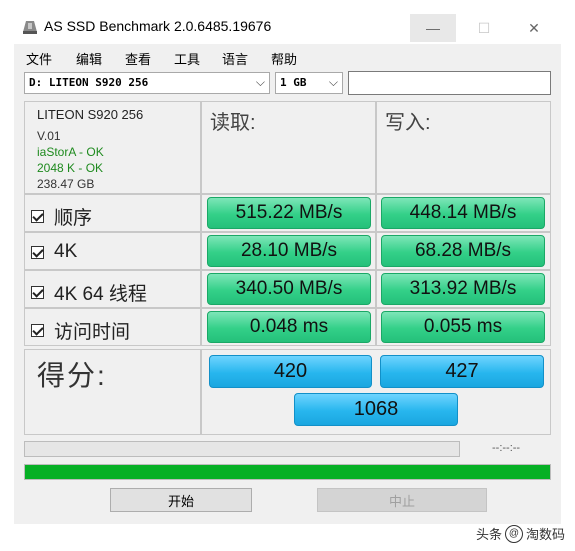 Image resolution: width=575 pixels, height=551 pixels. What do you see at coordinates (288, 147) in the screenshot?
I see `read-header-cell: 读取:` at bounding box center [288, 147].